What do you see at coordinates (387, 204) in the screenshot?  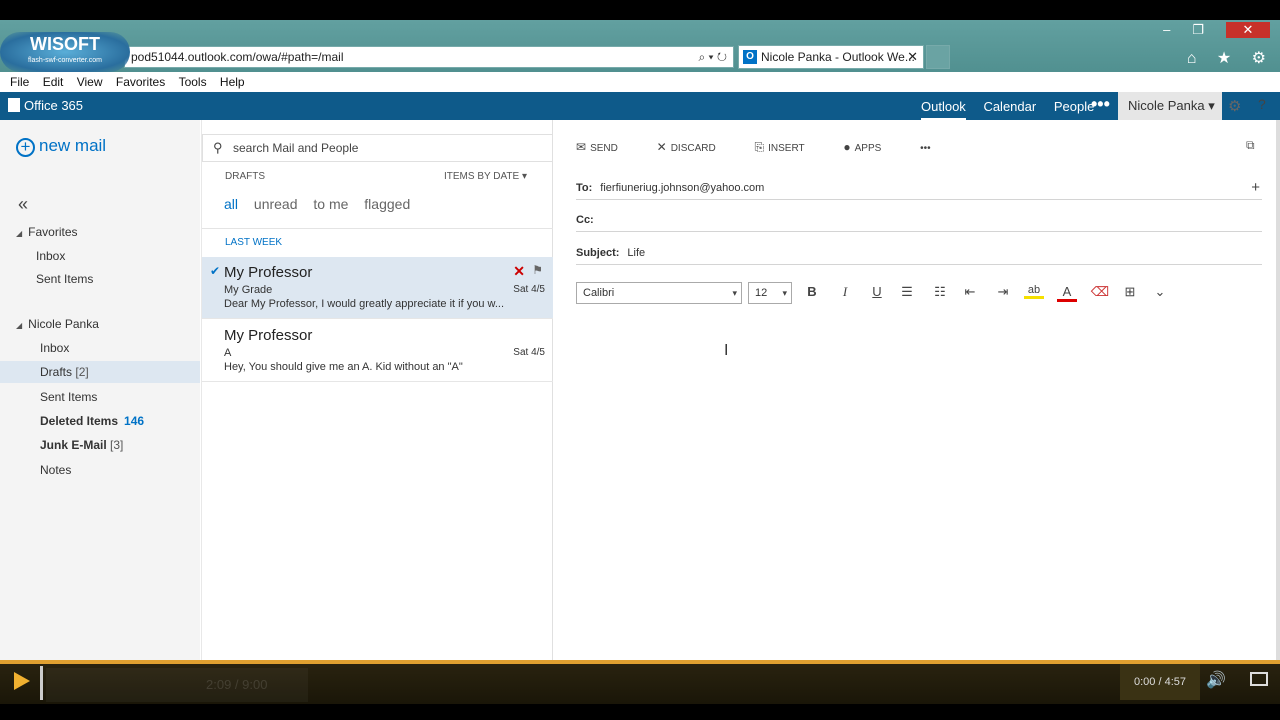 I see `filter-flagged: flagged` at bounding box center [387, 204].